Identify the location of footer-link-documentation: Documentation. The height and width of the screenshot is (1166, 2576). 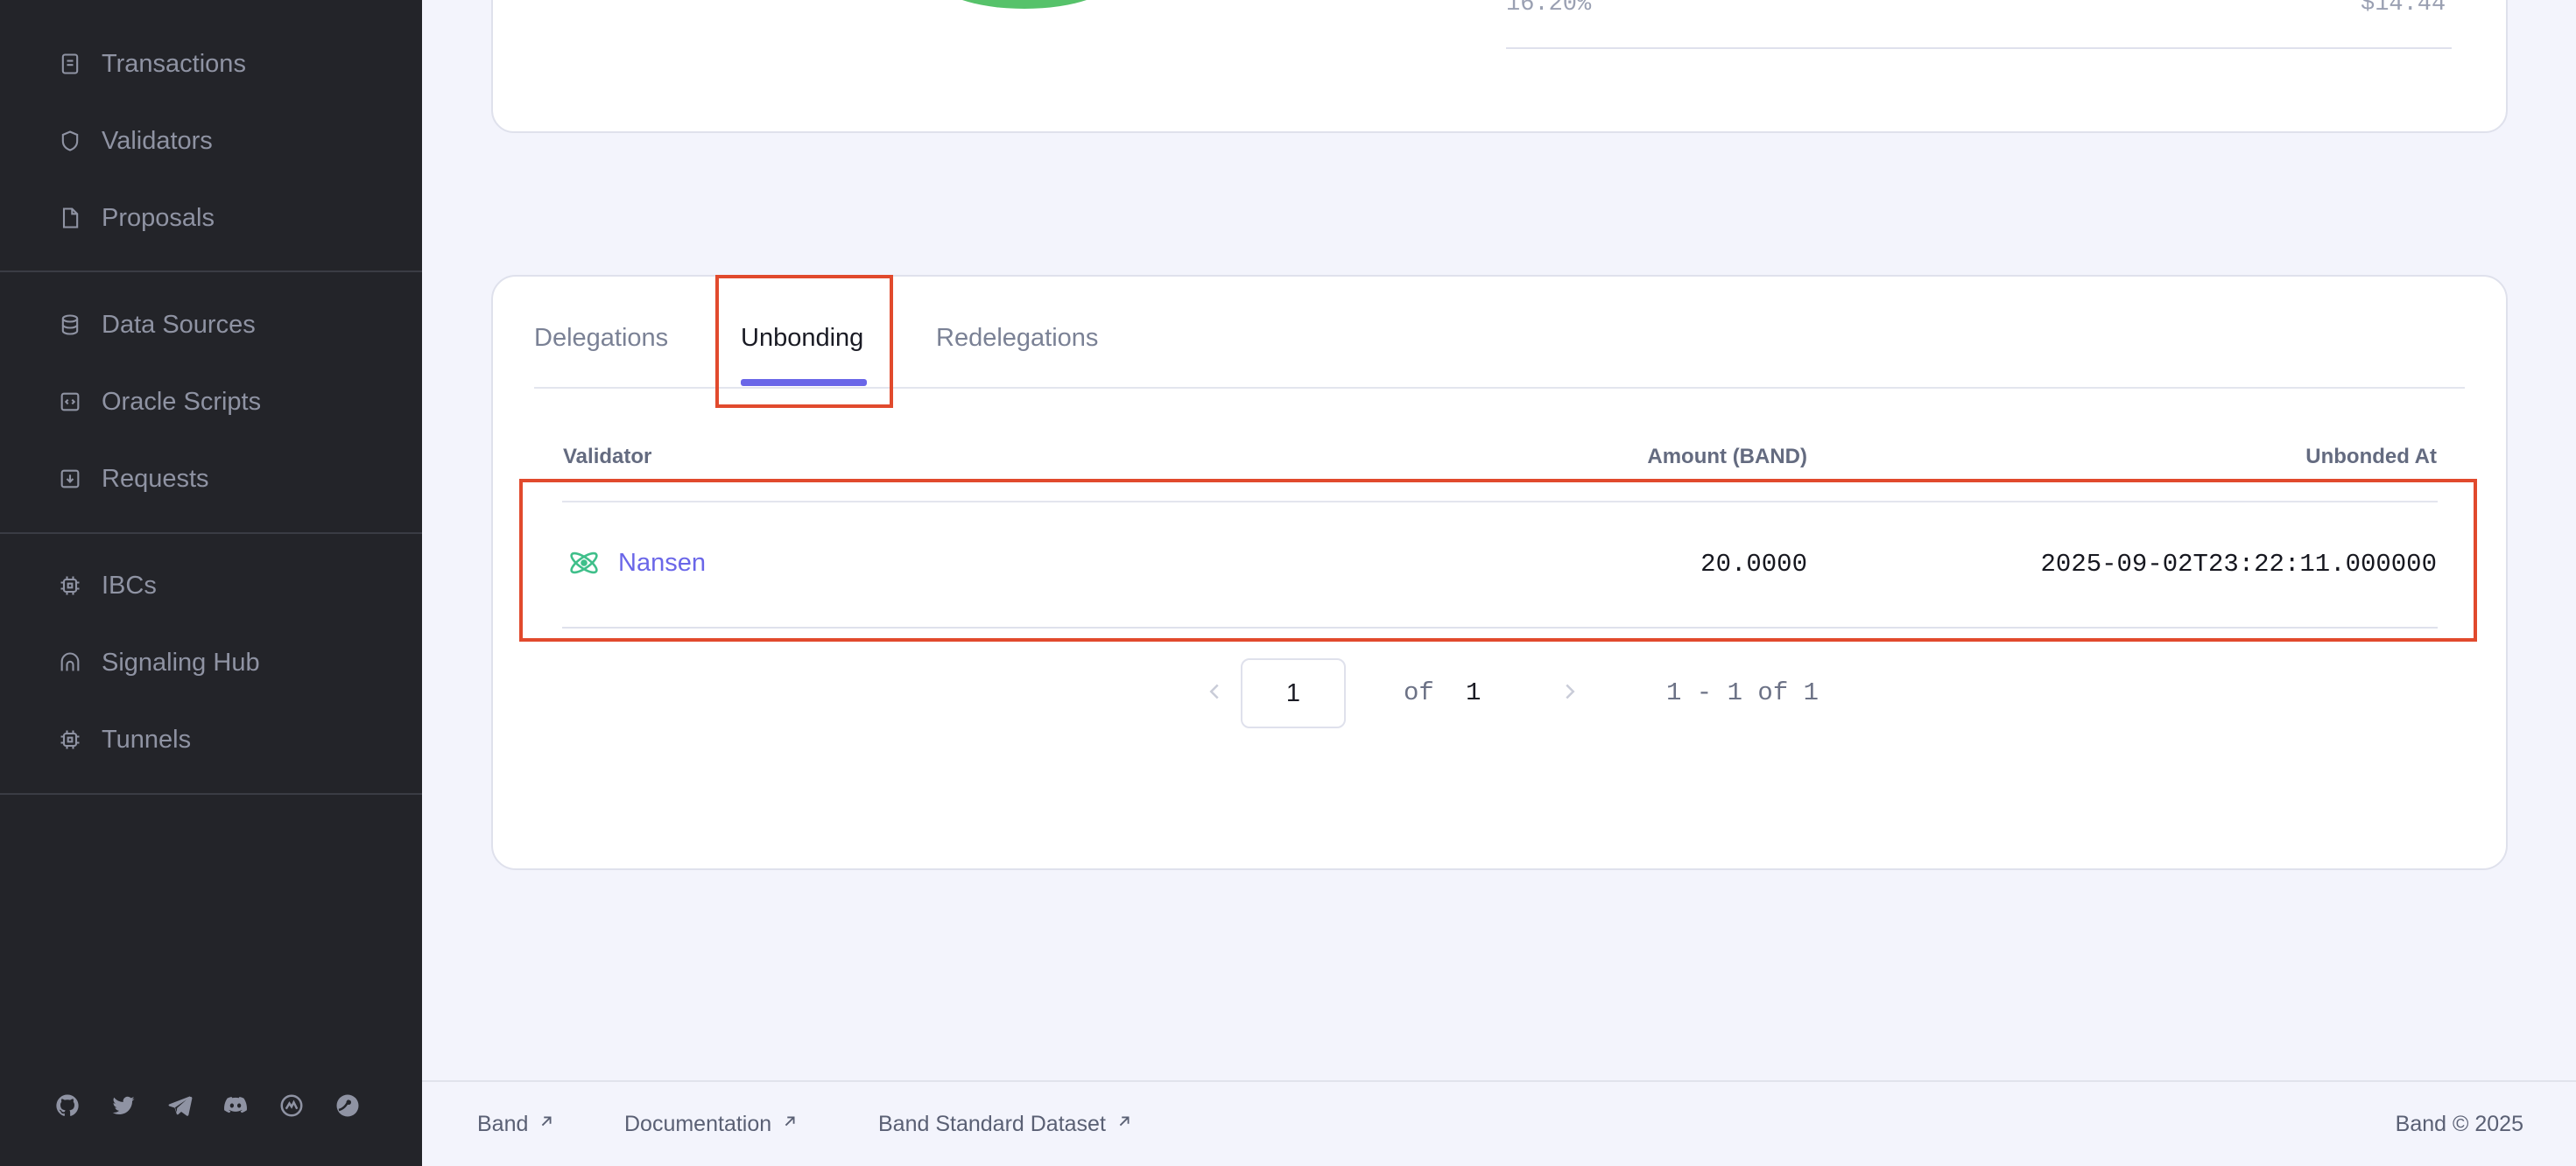
(711, 1124).